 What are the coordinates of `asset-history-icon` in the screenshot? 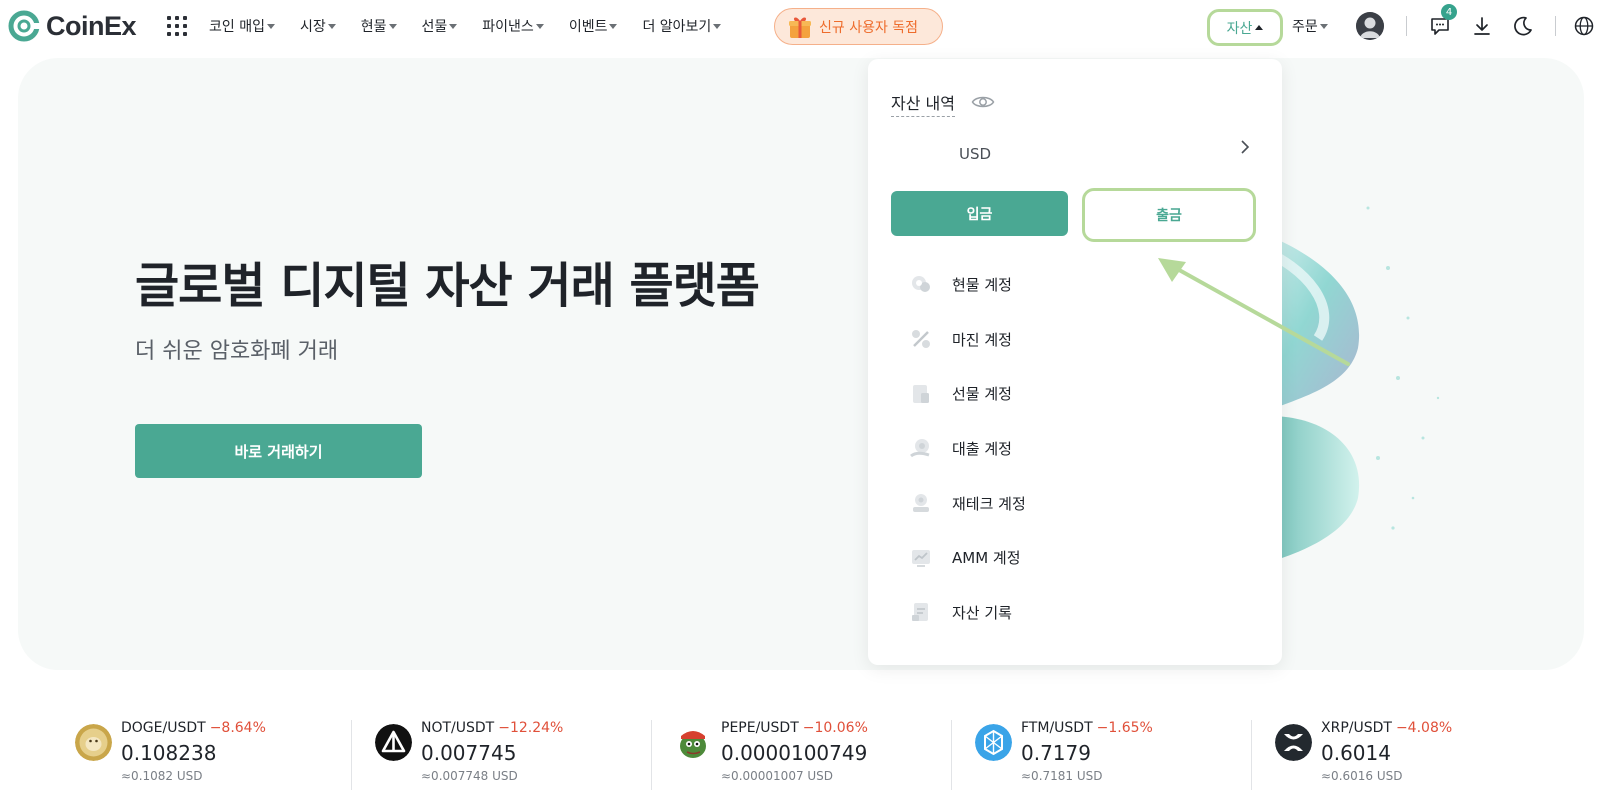 It's located at (920, 612).